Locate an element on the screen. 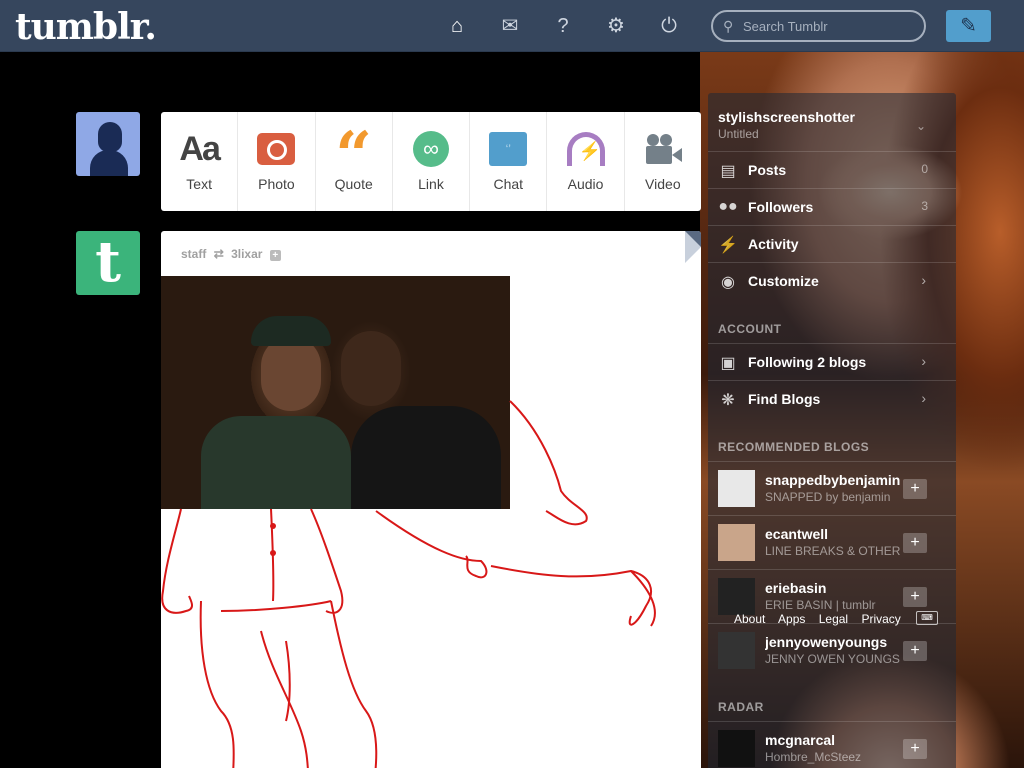 The height and width of the screenshot is (768, 1024). sidebar-item-label: Following 2 blogs is located at coordinates (807, 362).